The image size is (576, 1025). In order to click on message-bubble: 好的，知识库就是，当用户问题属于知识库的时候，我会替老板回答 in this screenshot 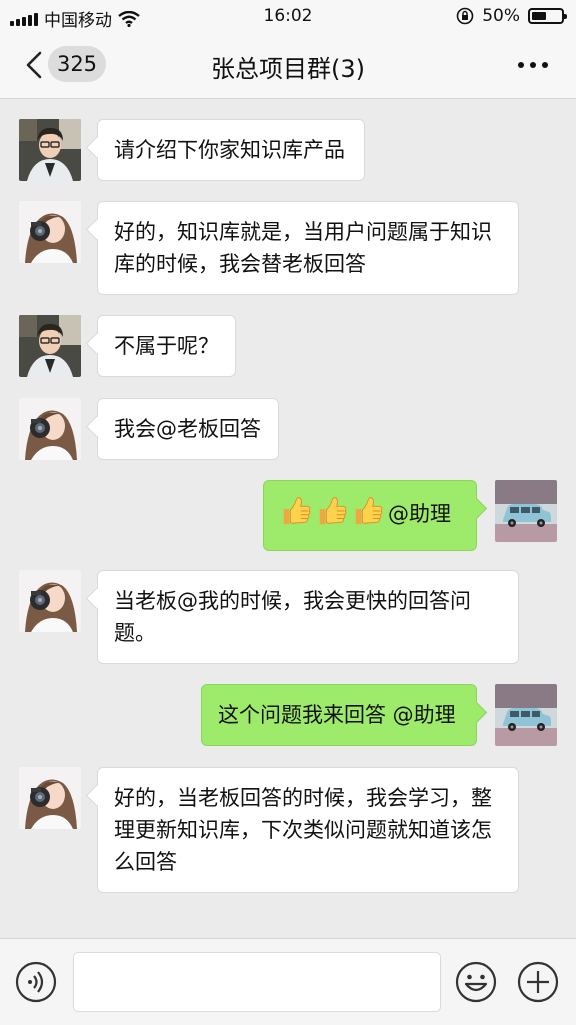, I will do `click(308, 248)`.